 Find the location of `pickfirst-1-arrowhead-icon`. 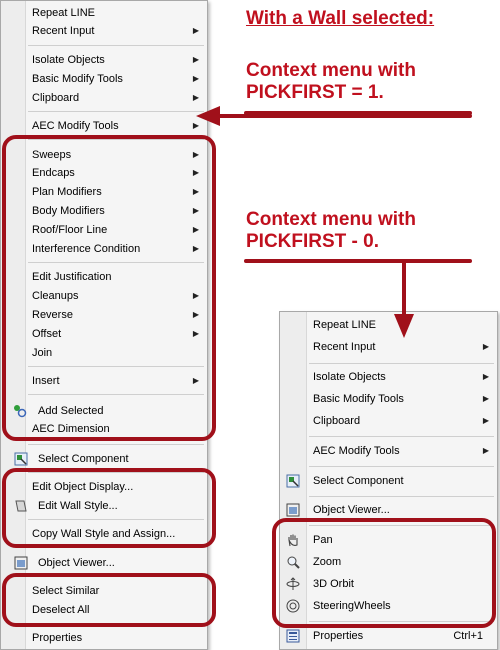

pickfirst-1-arrowhead-icon is located at coordinates (208, 116).